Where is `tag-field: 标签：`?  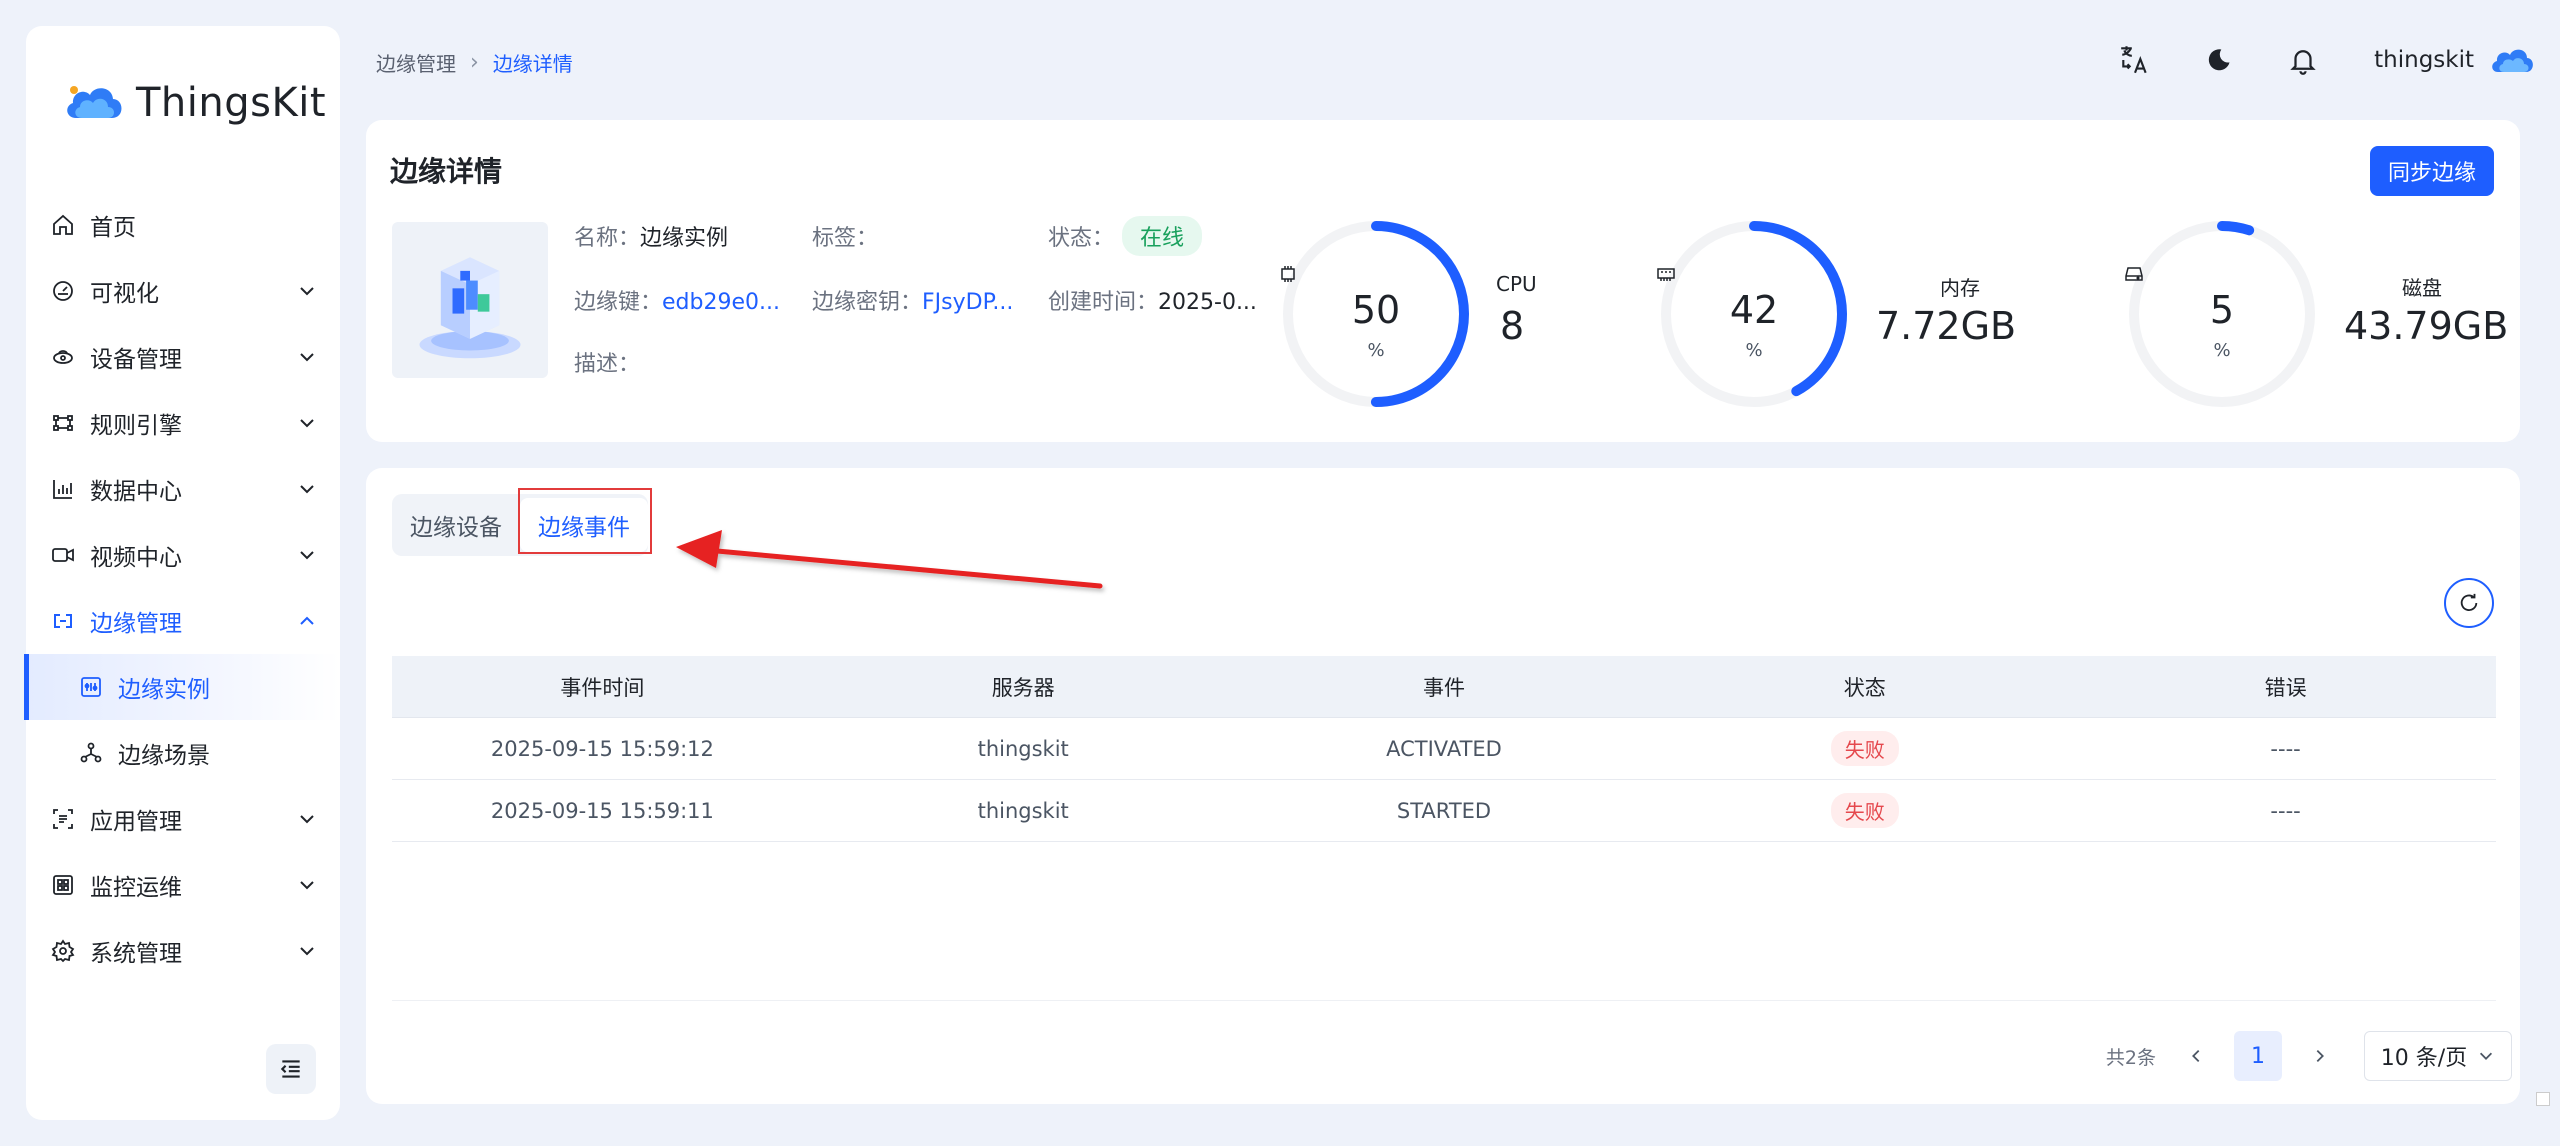 tag-field: 标签： is located at coordinates (845, 236).